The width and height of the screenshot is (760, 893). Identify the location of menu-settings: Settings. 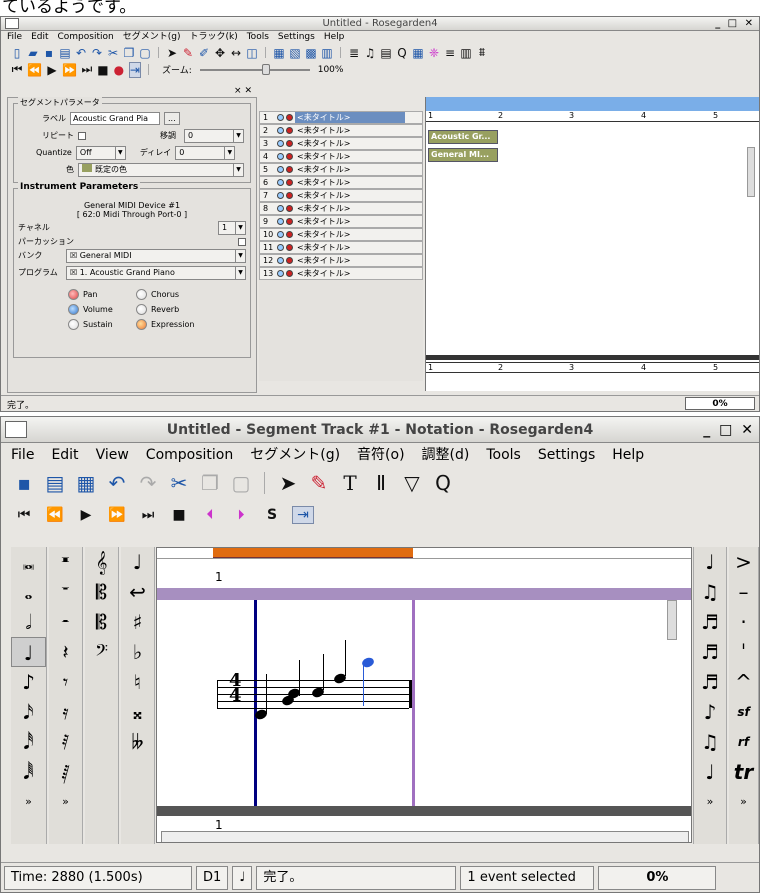
(566, 455).